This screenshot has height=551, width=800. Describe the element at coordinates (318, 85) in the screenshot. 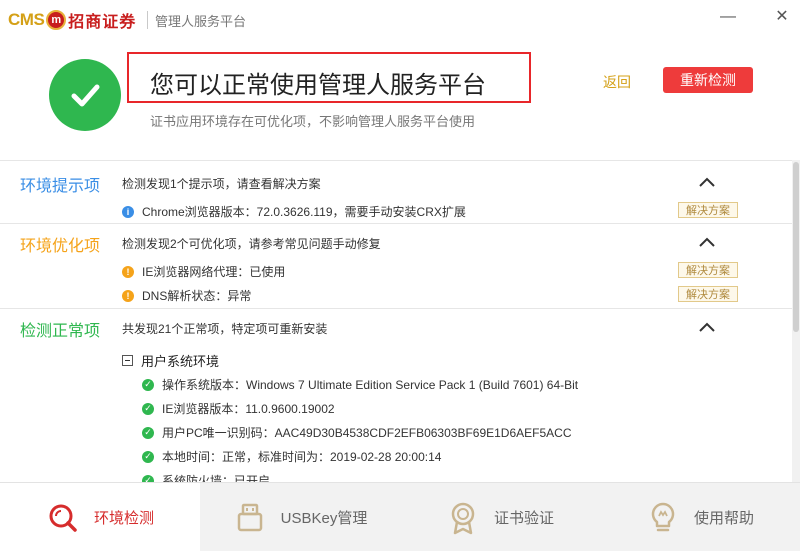

I see `status-headline: 您可以正常使用管理人服务平台` at that location.